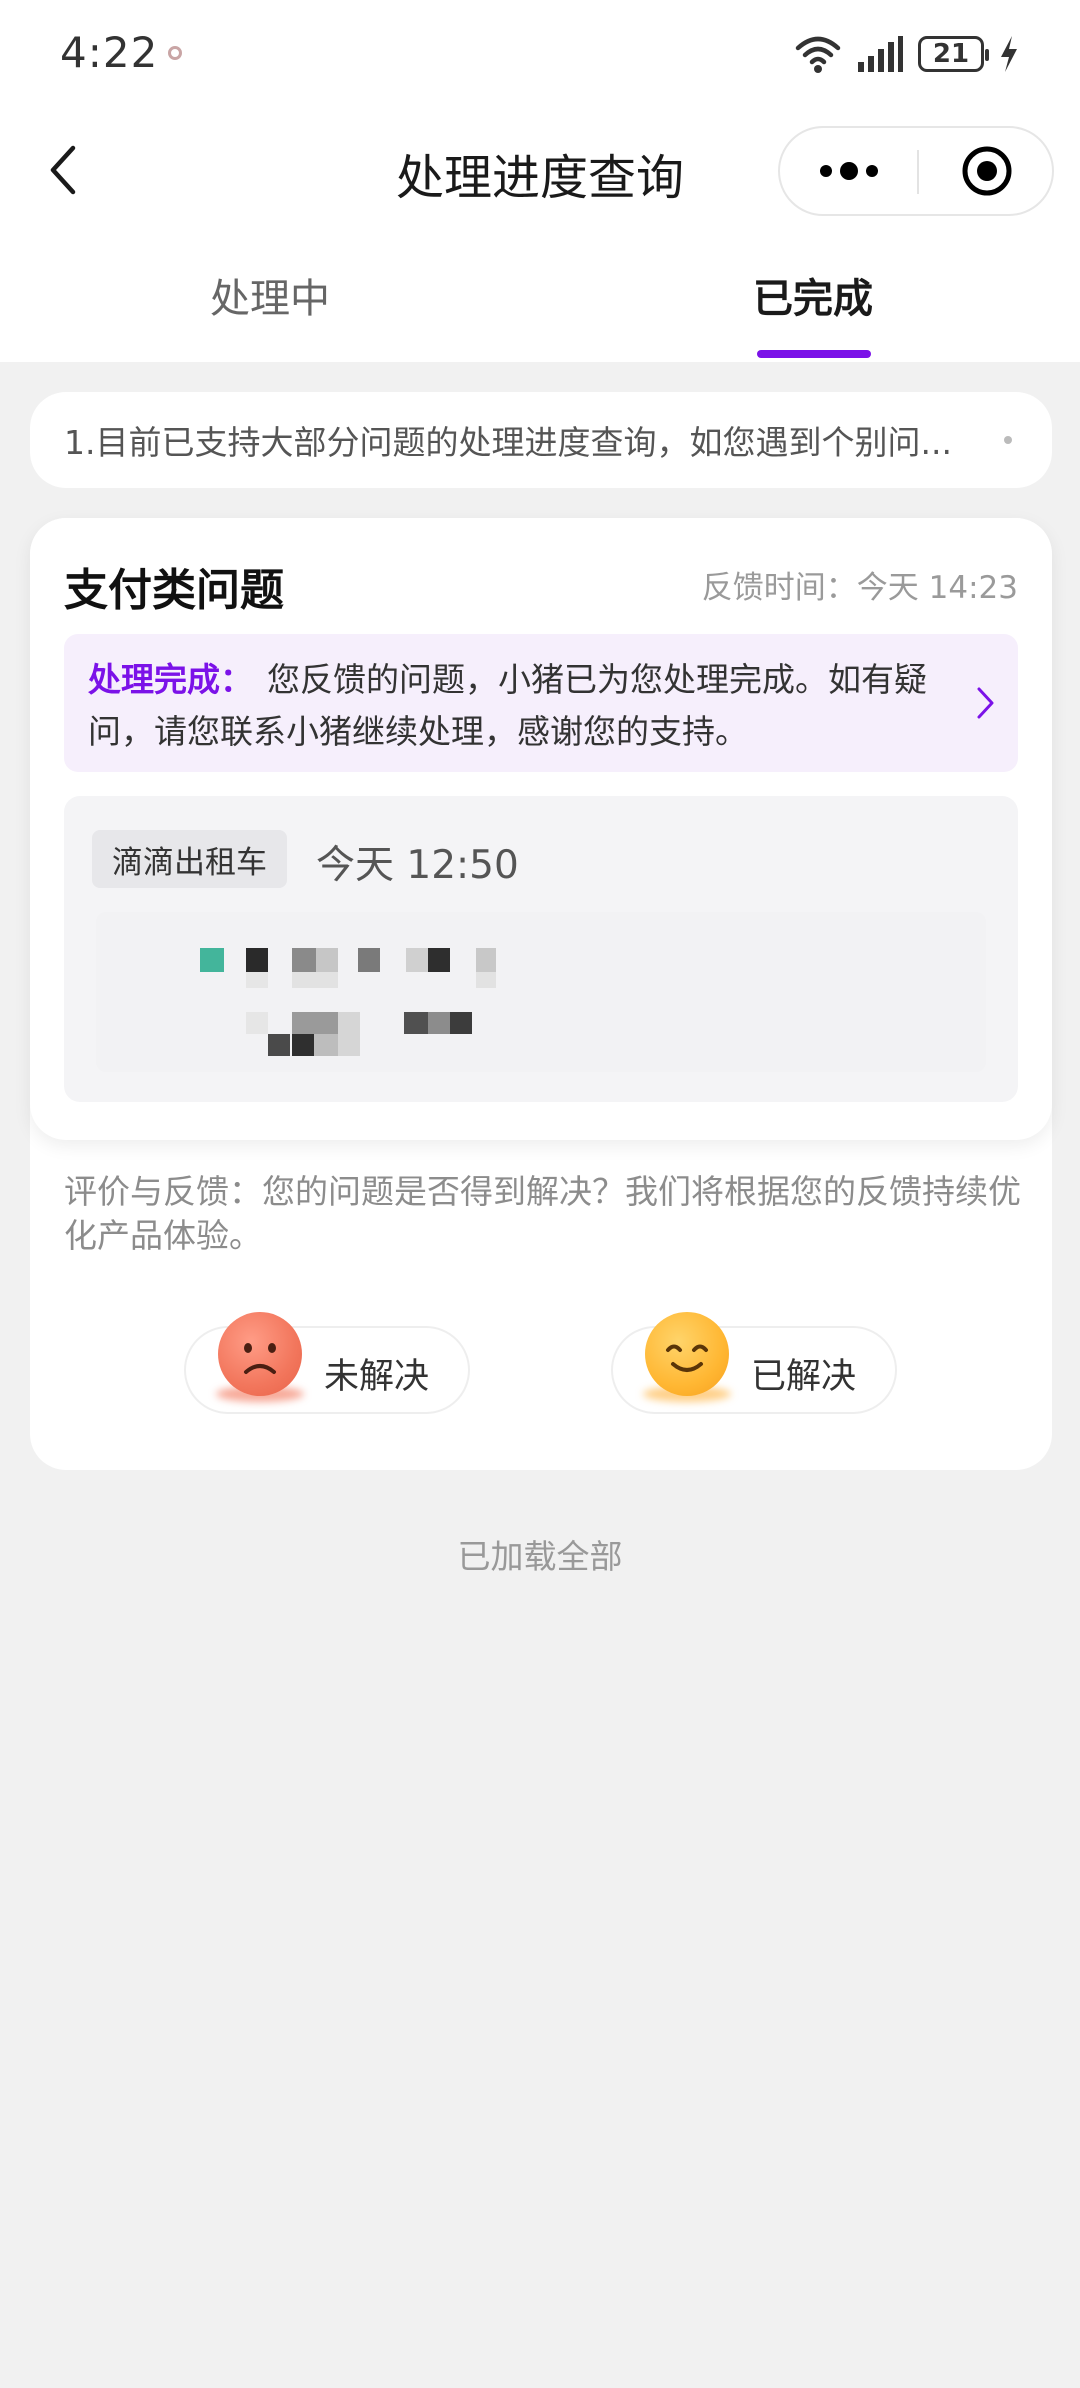 Image resolution: width=1080 pixels, height=2388 pixels. What do you see at coordinates (859, 588) in the screenshot?
I see `feedback-time: 反馈时间：今天 14:23` at bounding box center [859, 588].